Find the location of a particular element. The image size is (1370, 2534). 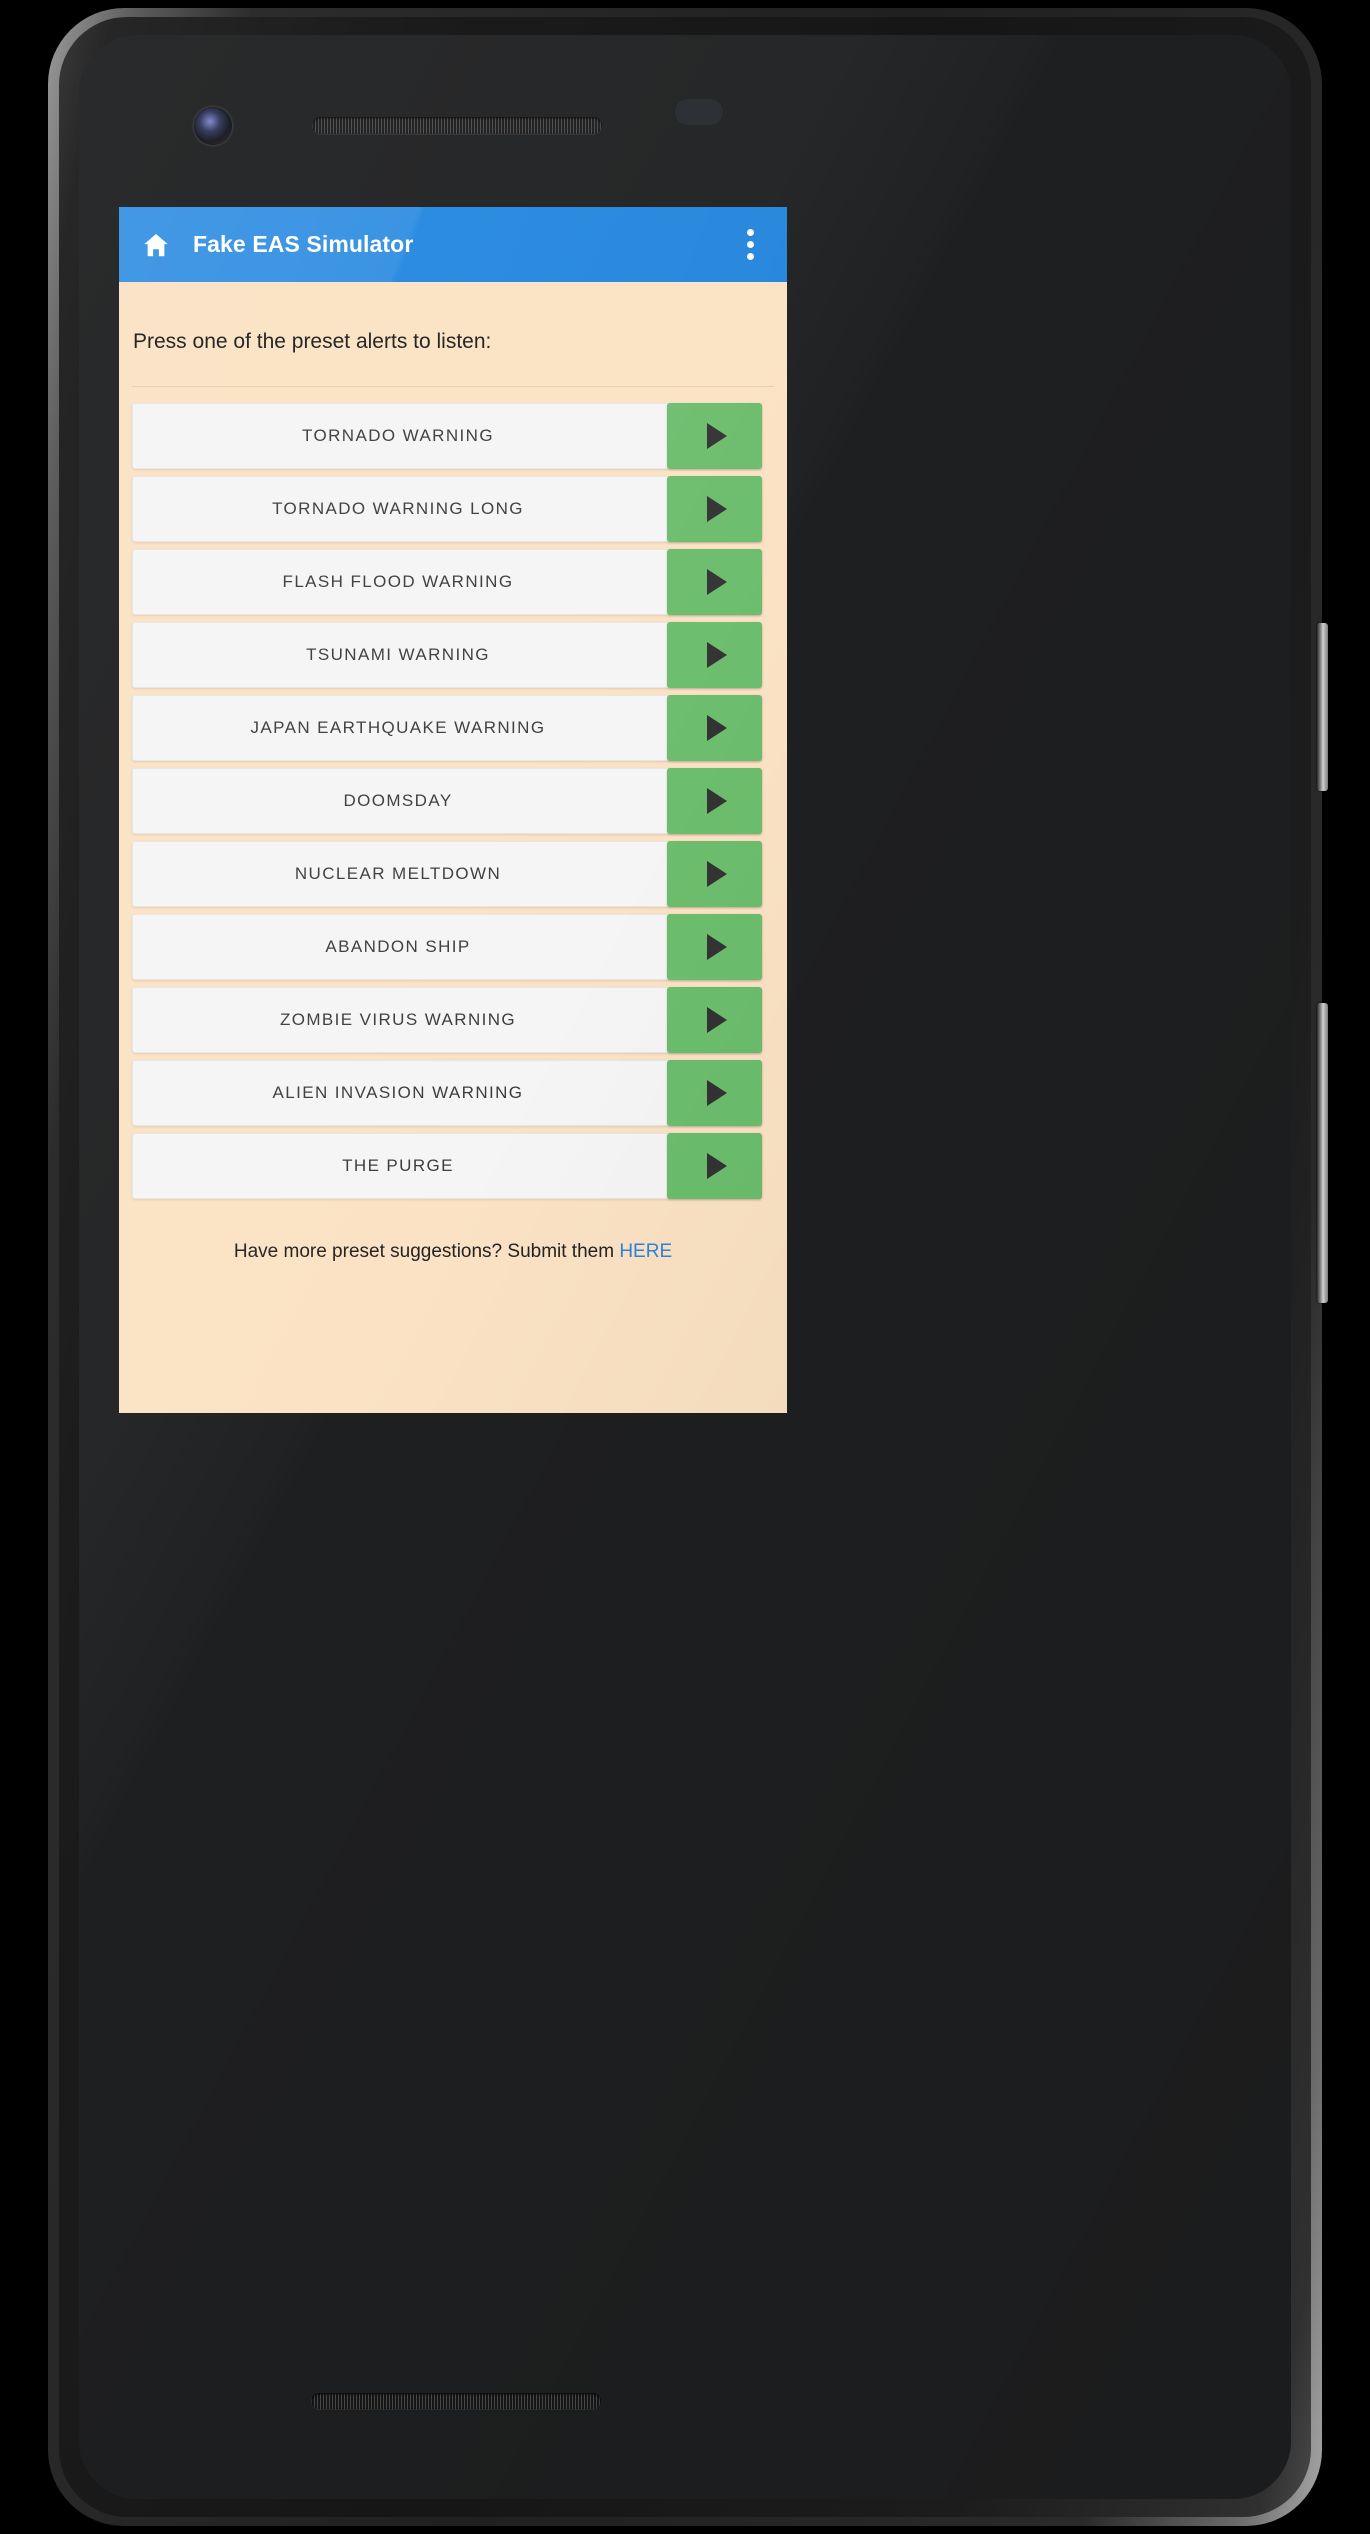

proximity-sensor-icon is located at coordinates (699, 112).